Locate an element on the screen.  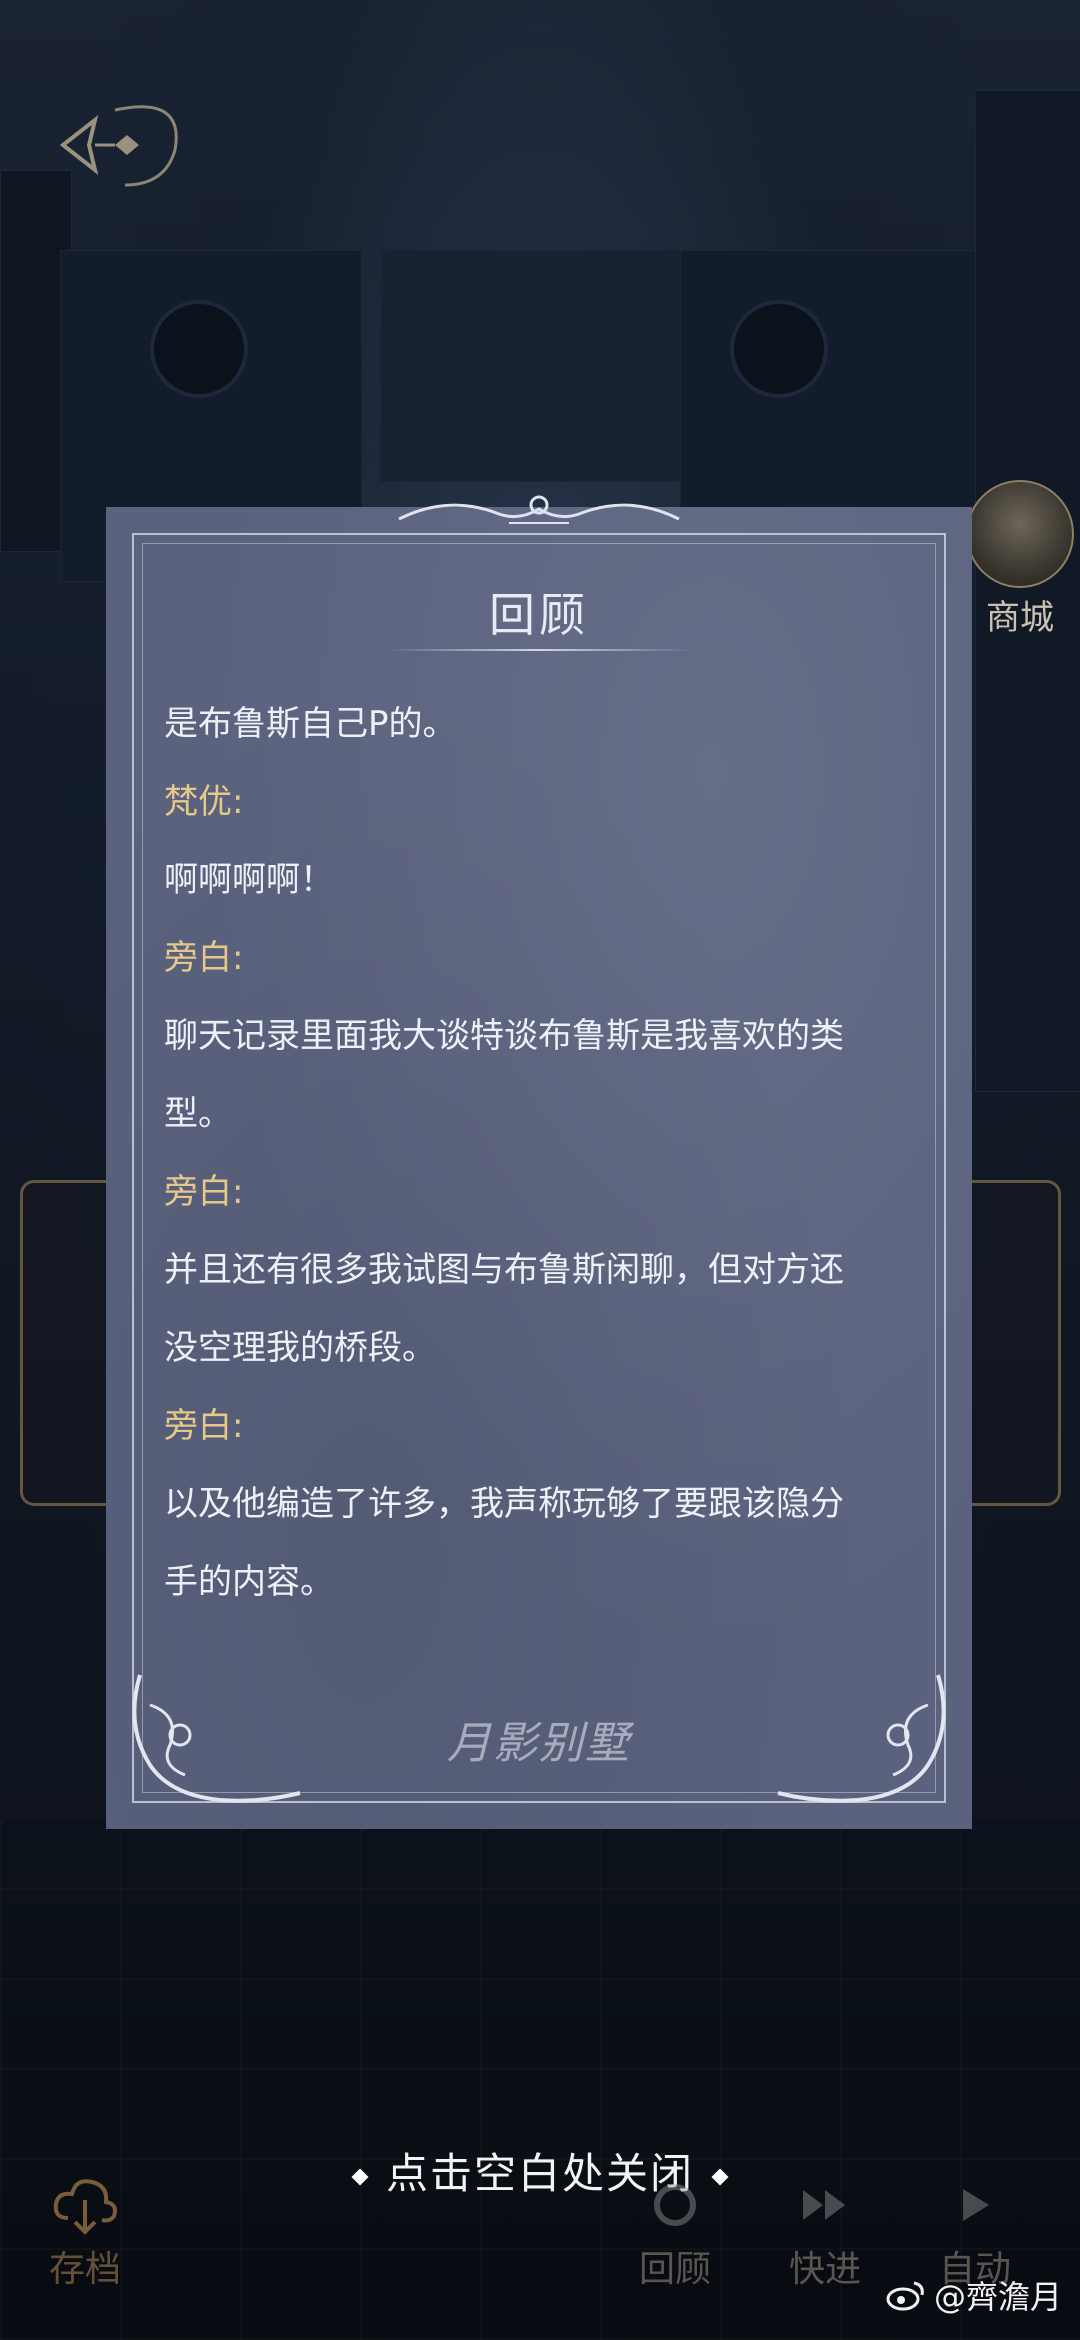
log-line: 手的内容。 is located at coordinates (249, 1582).